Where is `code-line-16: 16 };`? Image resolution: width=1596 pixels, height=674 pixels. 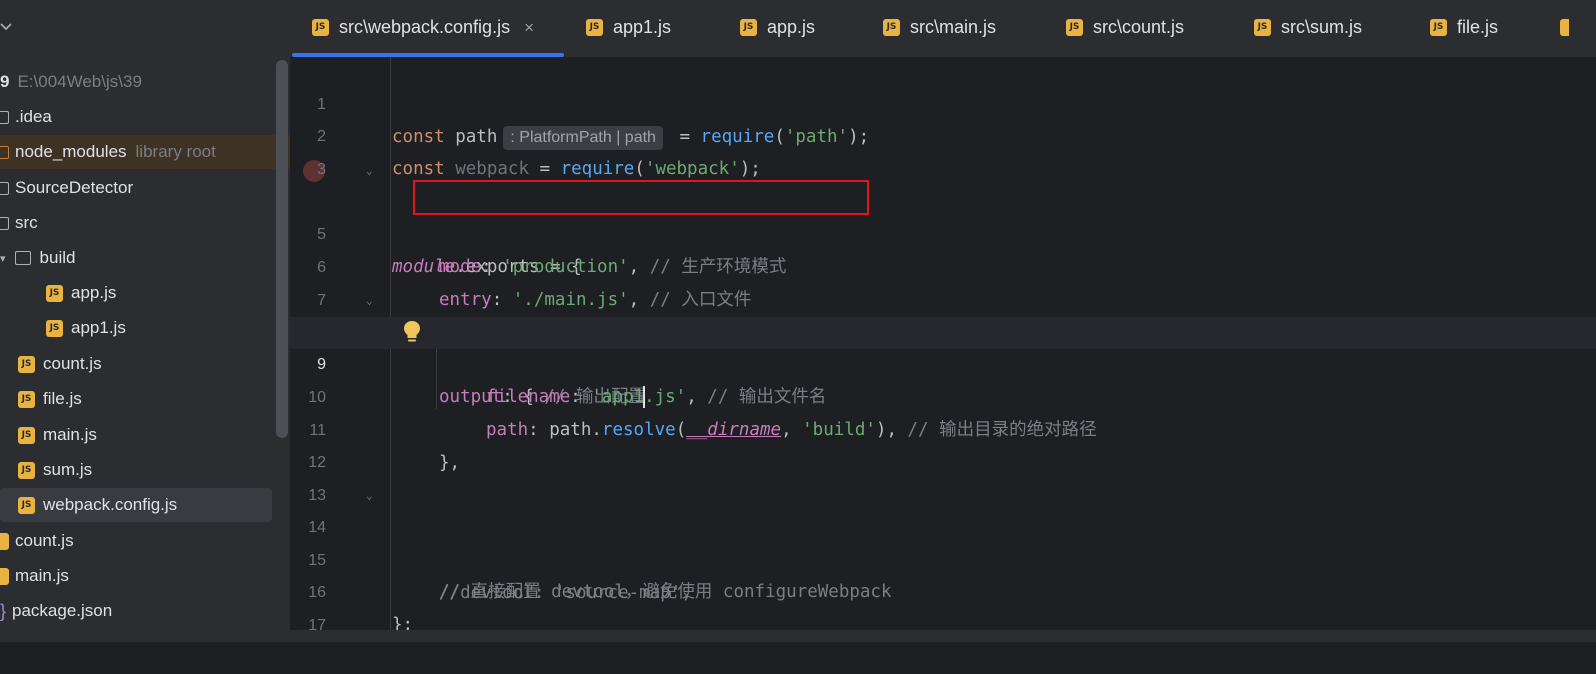
code-line-16: 16 }; is located at coordinates (943, 590).